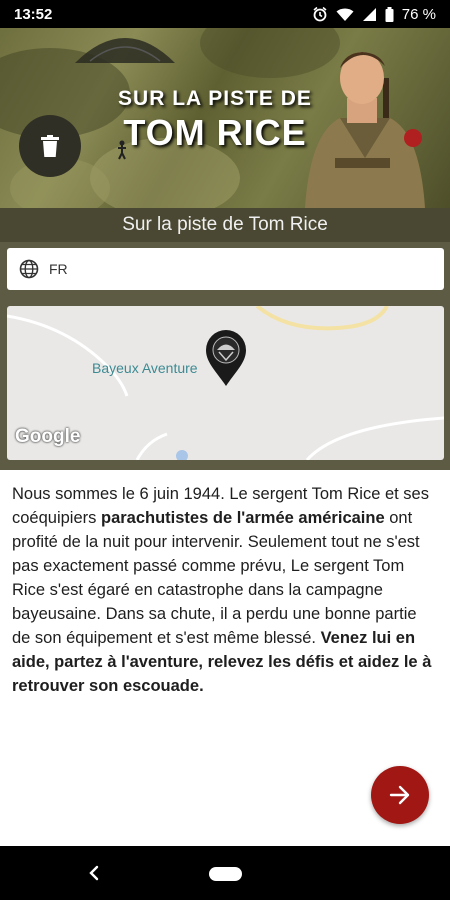  What do you see at coordinates (369, 14) in the screenshot?
I see `signal-icon` at bounding box center [369, 14].